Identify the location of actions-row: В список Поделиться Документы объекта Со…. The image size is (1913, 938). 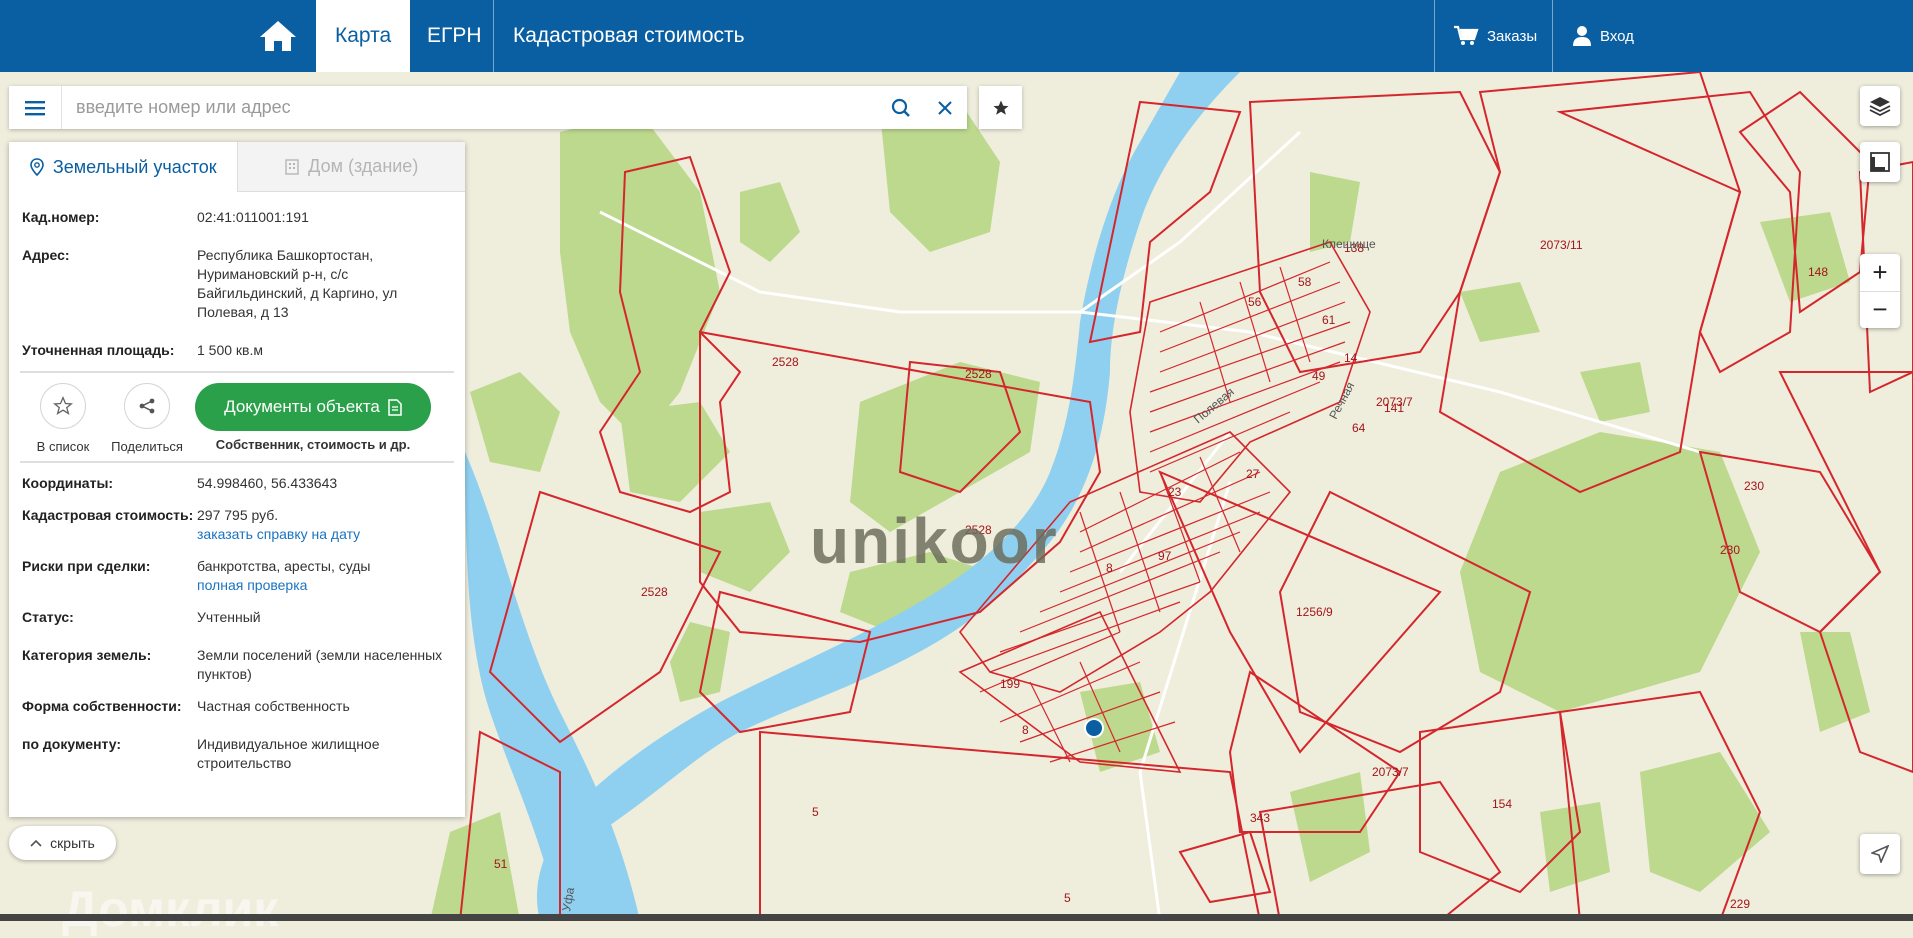
(237, 415).